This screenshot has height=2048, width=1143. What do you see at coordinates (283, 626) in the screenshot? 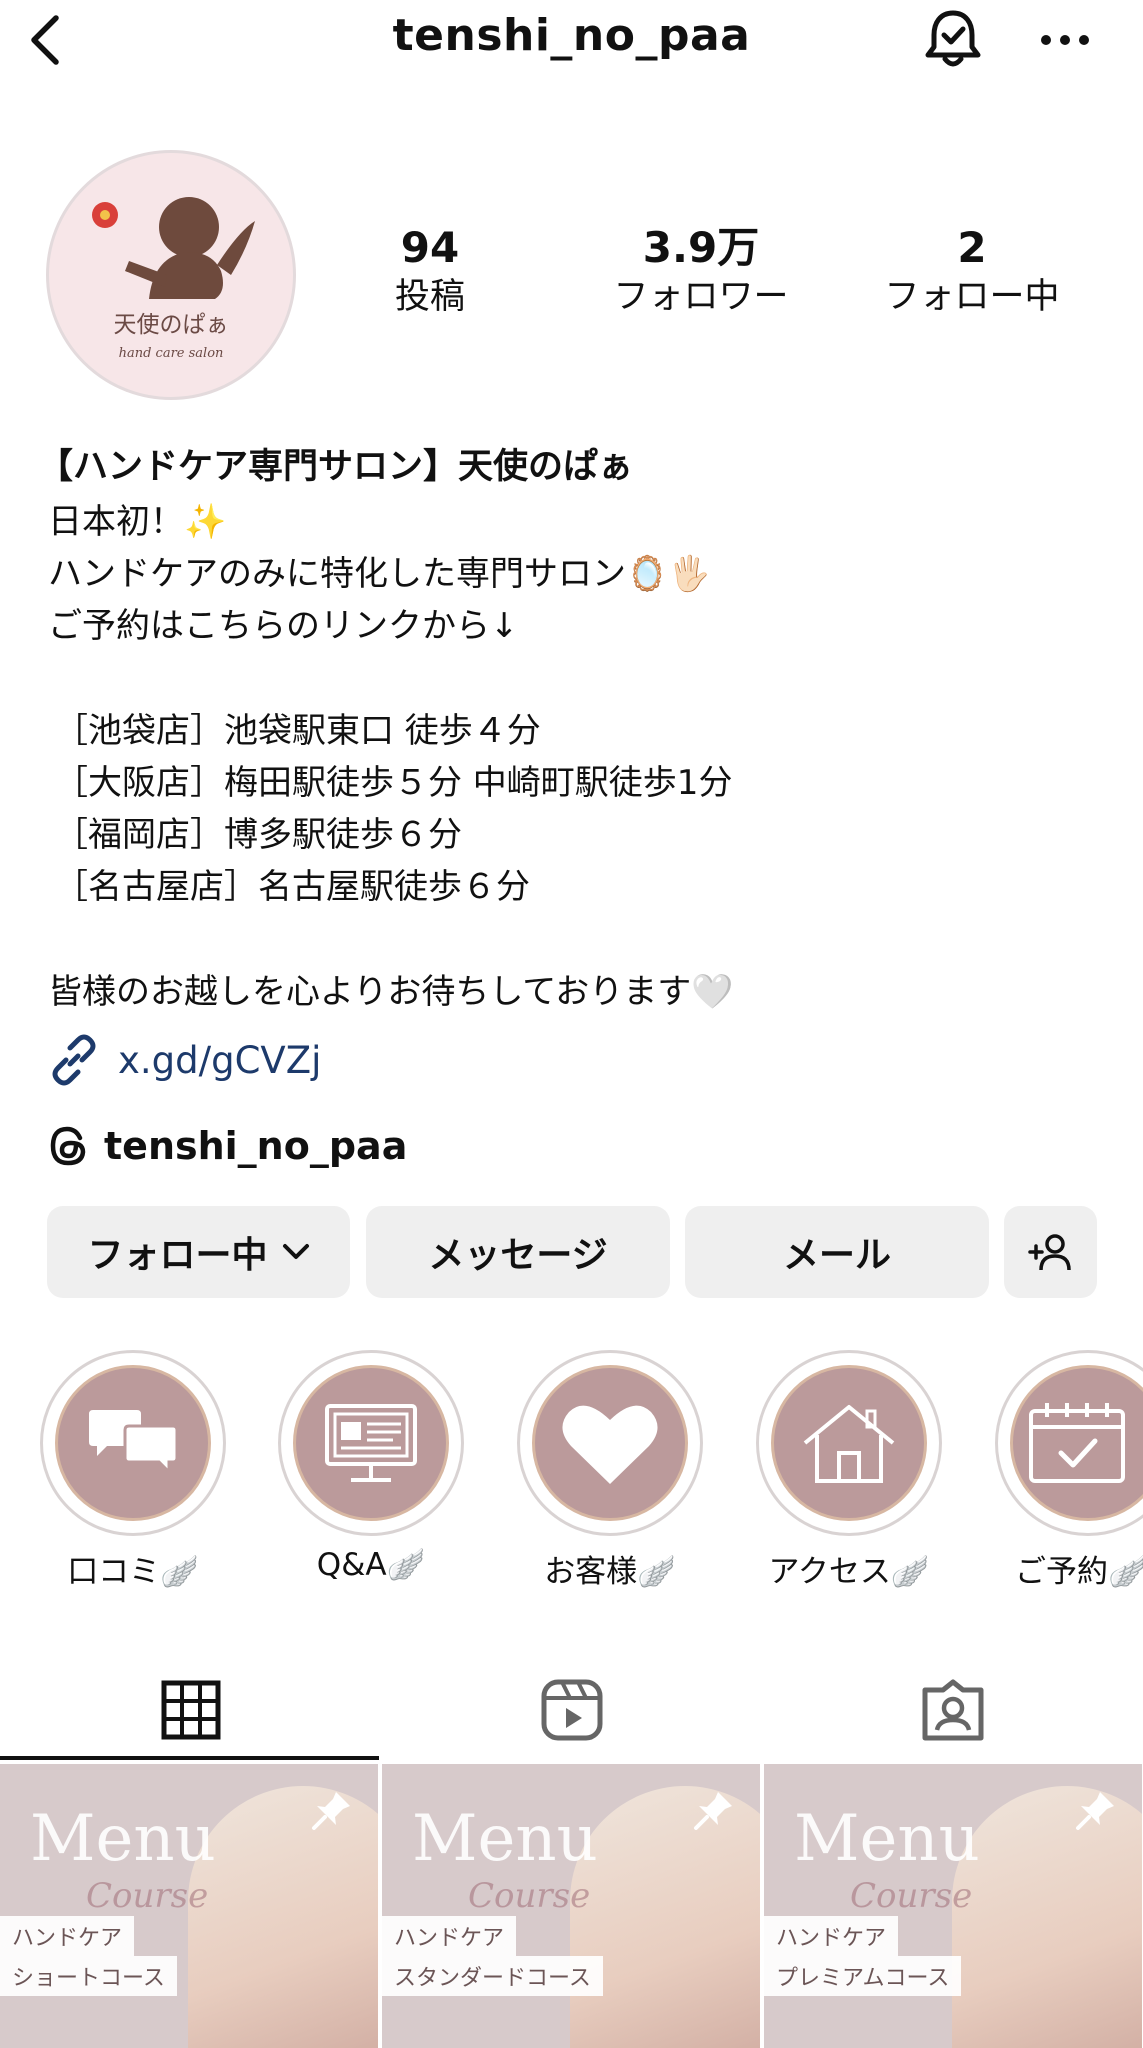
I see `bio-line: ご予約はこちらのリンクから↓` at bounding box center [283, 626].